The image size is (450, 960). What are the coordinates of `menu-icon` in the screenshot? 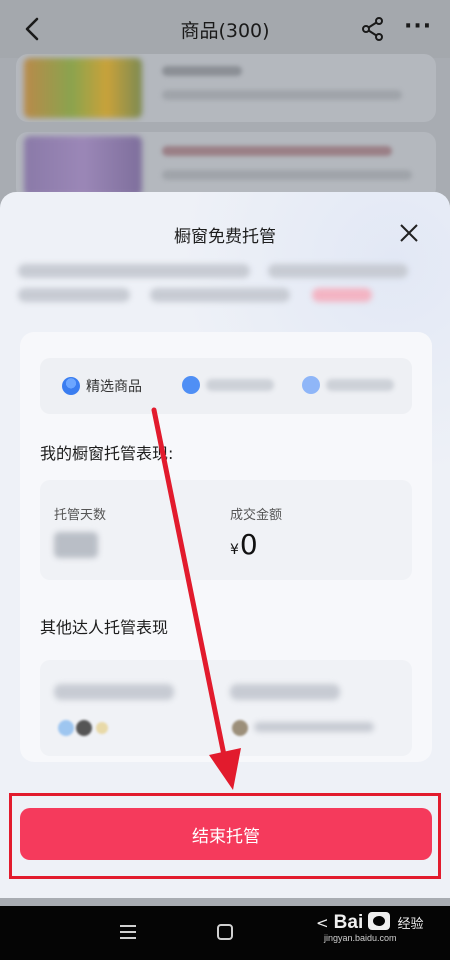 It's located at (128, 932).